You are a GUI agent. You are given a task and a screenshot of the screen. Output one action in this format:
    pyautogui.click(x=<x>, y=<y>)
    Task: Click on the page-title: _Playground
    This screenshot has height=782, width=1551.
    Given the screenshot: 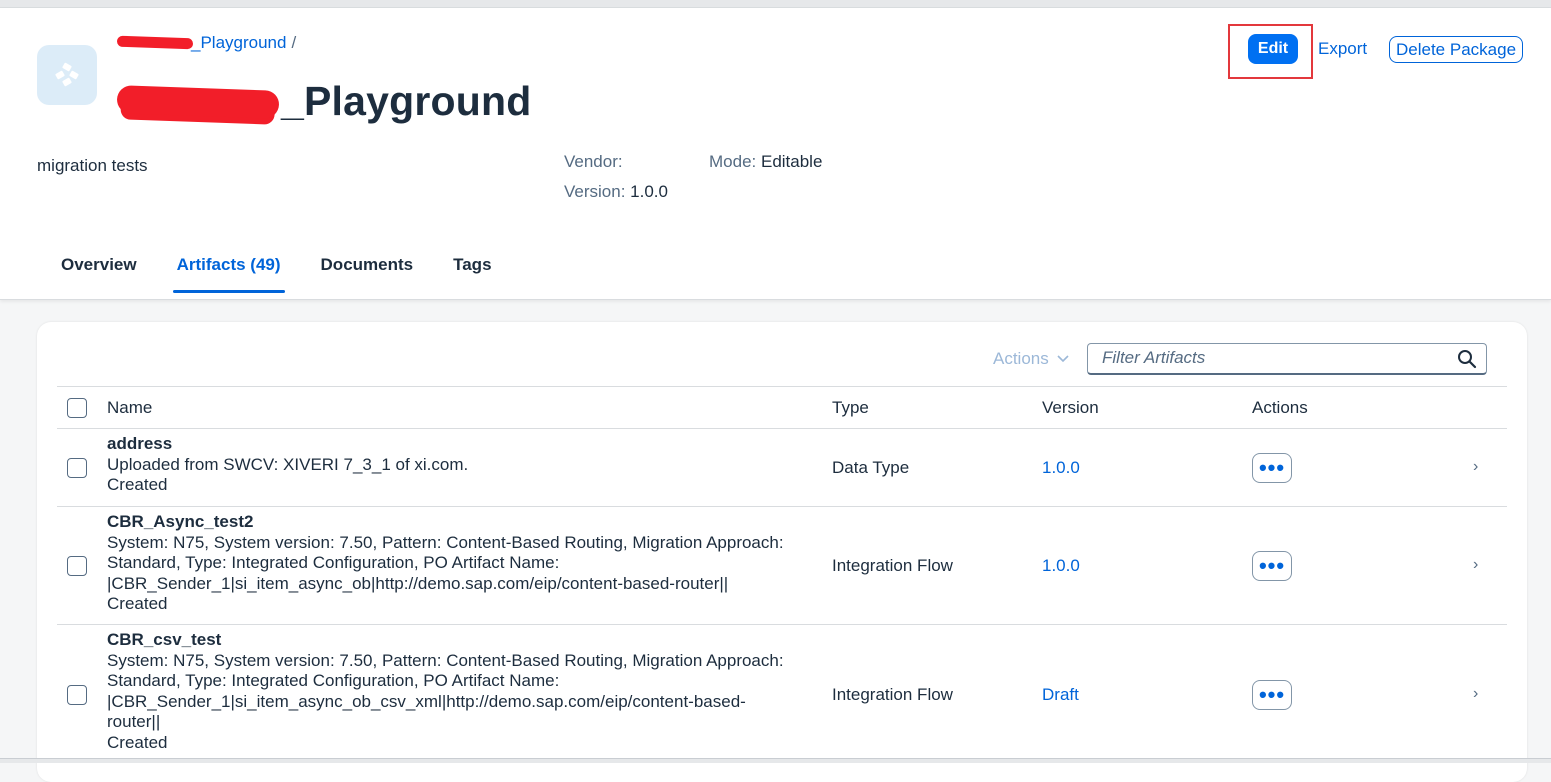 What is the action you would take?
    pyautogui.click(x=324, y=101)
    